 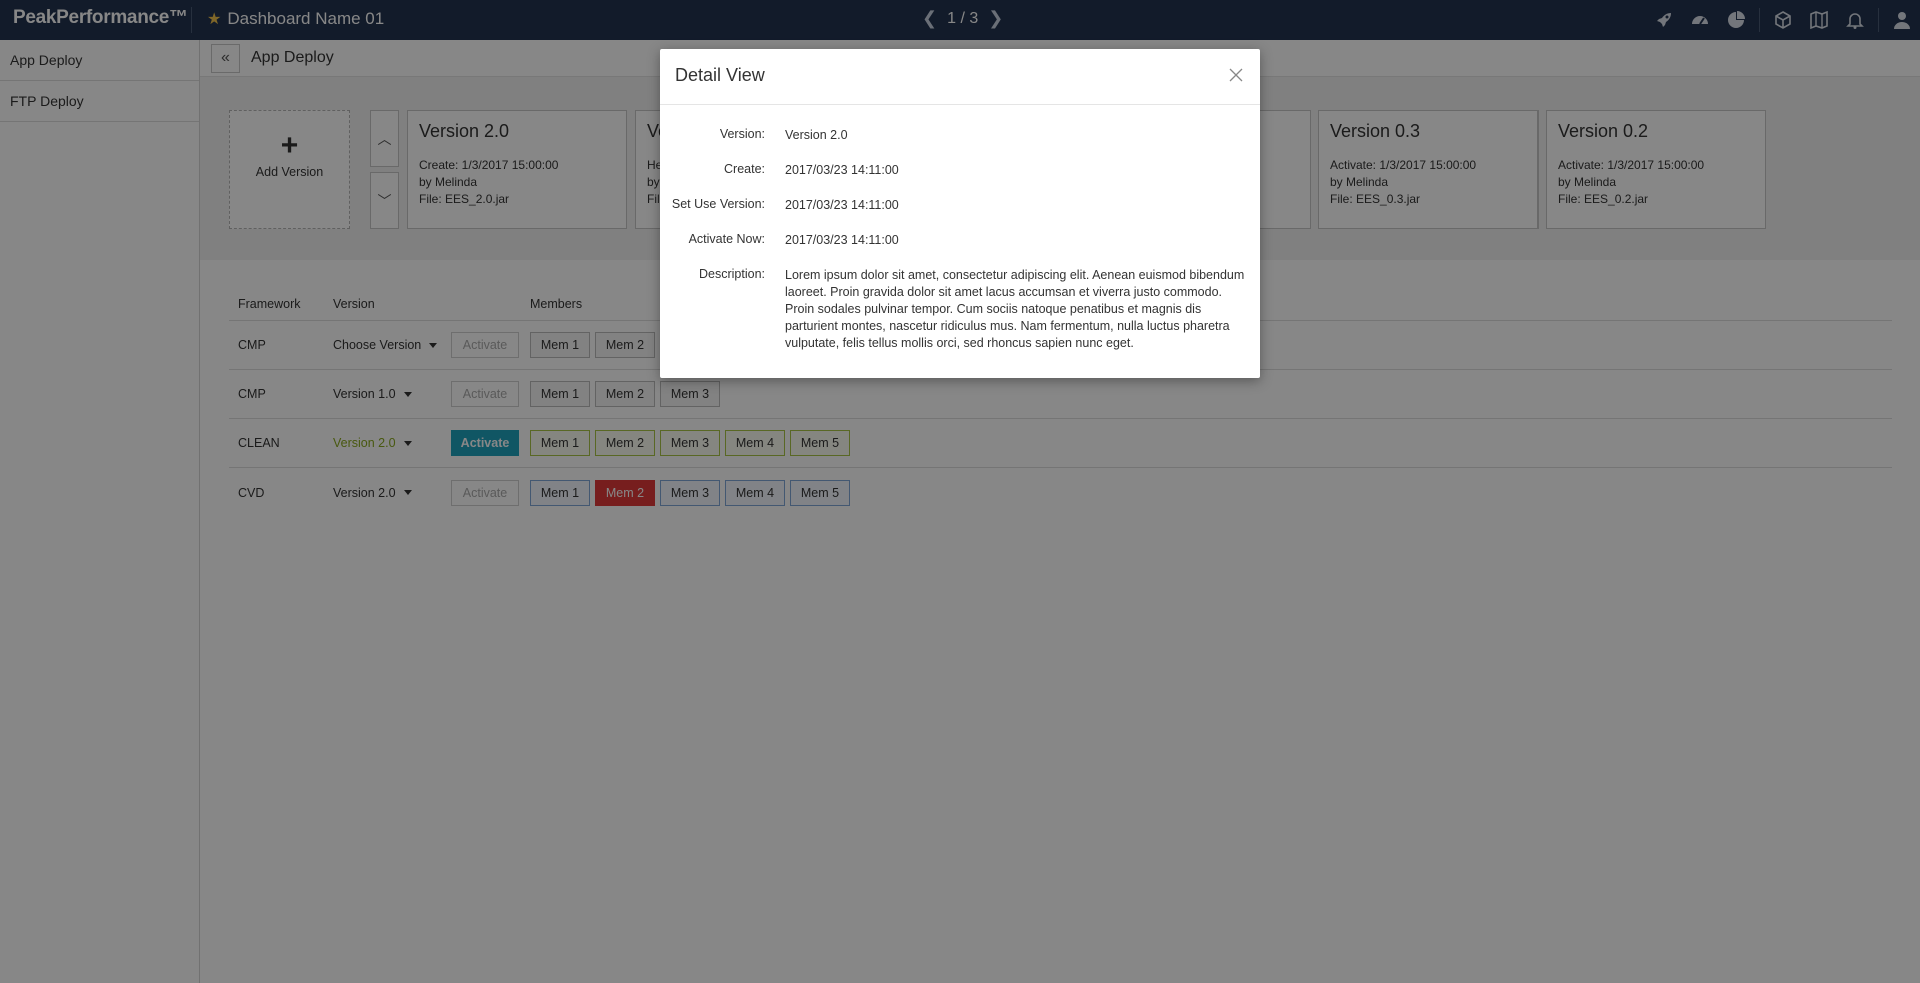 What do you see at coordinates (960, 77) in the screenshot?
I see `modal-header: Detail View` at bounding box center [960, 77].